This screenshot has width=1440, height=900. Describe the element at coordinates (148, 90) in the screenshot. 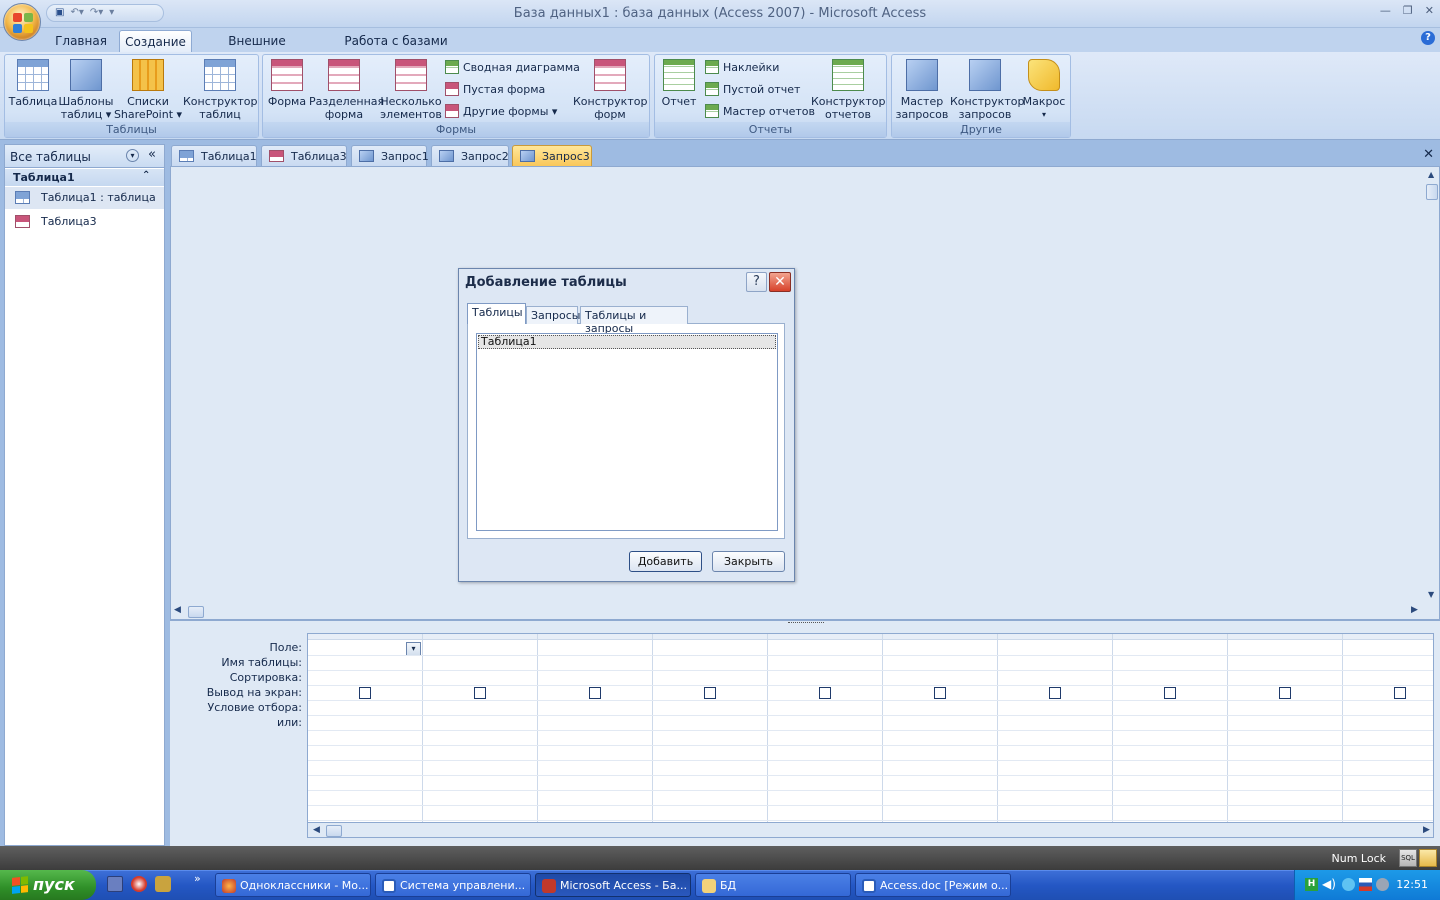

I see `sharepoint-lists-button: Списки SharePoint ▾` at that location.